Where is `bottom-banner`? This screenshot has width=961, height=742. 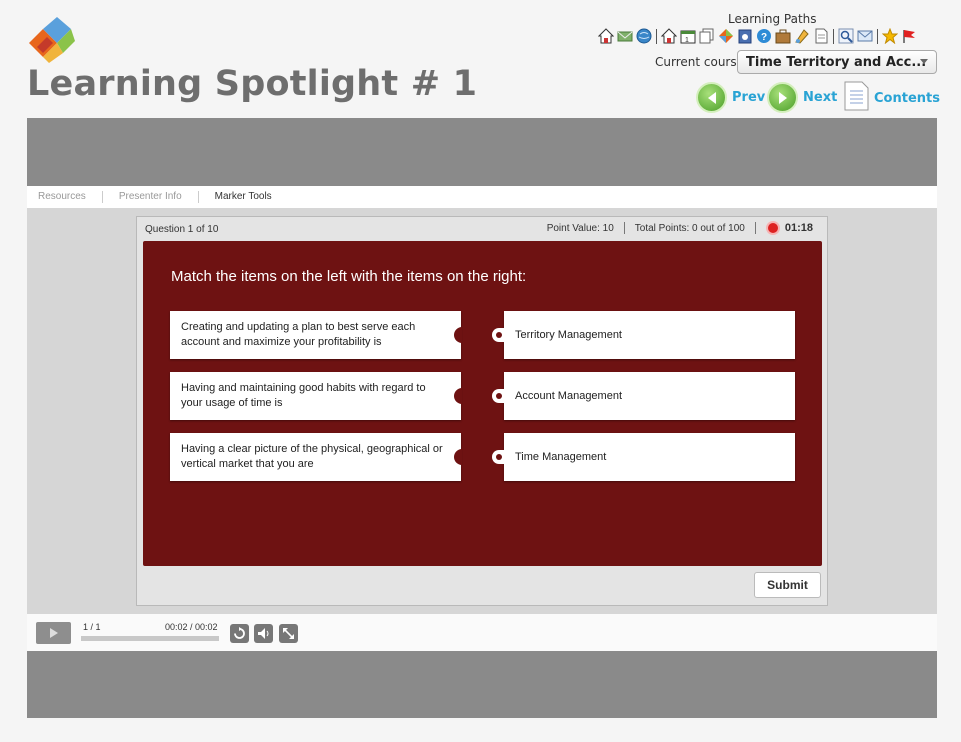
bottom-banner is located at coordinates (482, 684).